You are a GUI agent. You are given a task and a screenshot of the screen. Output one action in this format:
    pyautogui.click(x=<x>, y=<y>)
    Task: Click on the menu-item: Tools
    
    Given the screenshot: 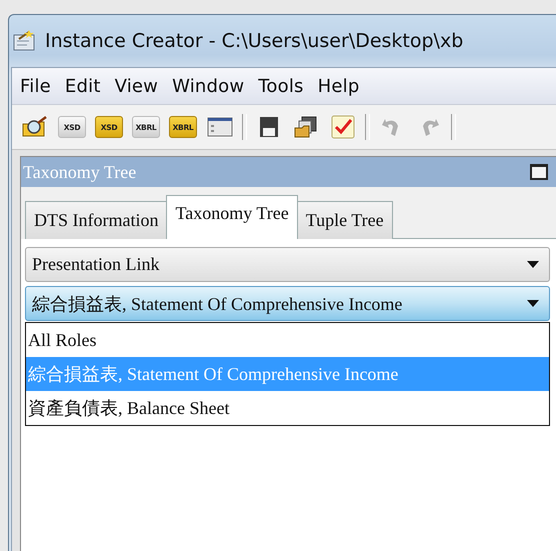 What is the action you would take?
    pyautogui.click(x=281, y=86)
    